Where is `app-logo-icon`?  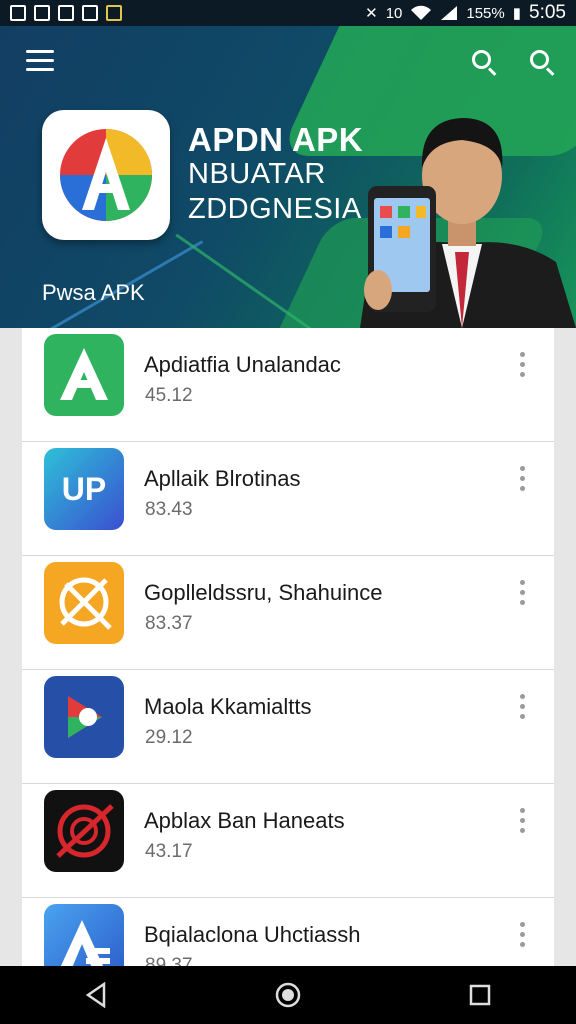 app-logo-icon is located at coordinates (106, 175).